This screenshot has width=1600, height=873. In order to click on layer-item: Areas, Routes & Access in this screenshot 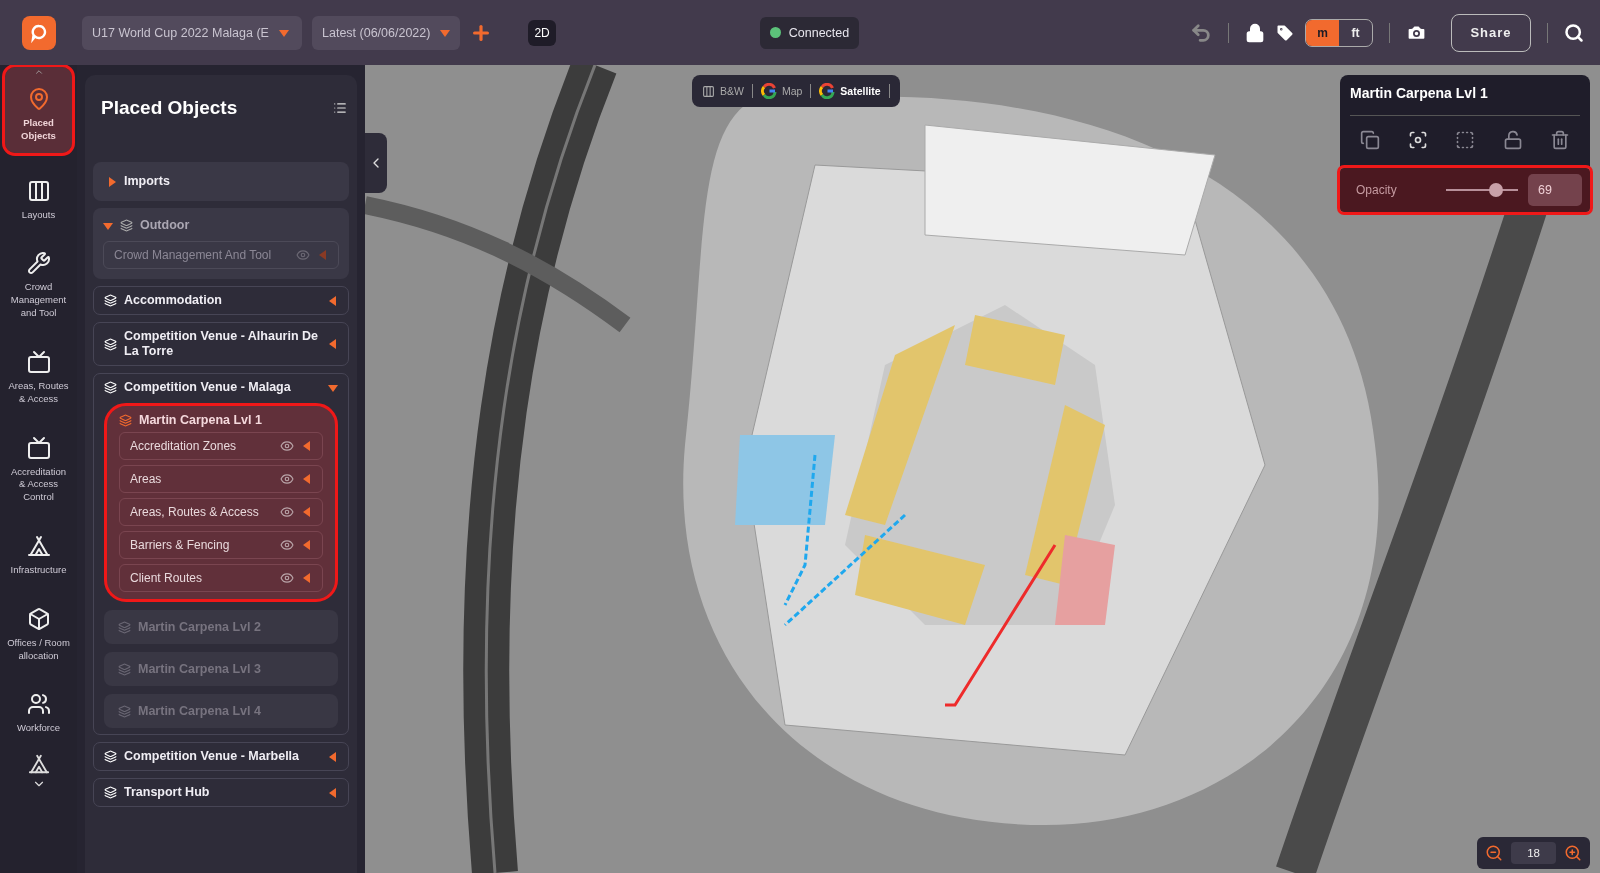, I will do `click(221, 512)`.